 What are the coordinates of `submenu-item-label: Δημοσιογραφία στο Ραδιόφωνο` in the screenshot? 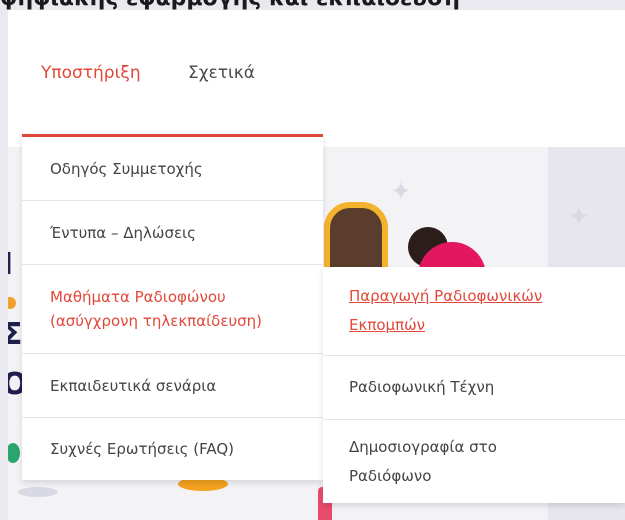 It's located at (423, 461).